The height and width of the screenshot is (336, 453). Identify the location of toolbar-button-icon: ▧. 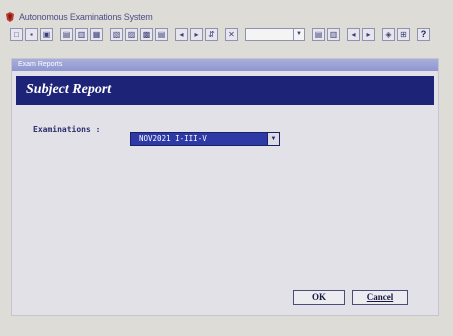
(116, 34).